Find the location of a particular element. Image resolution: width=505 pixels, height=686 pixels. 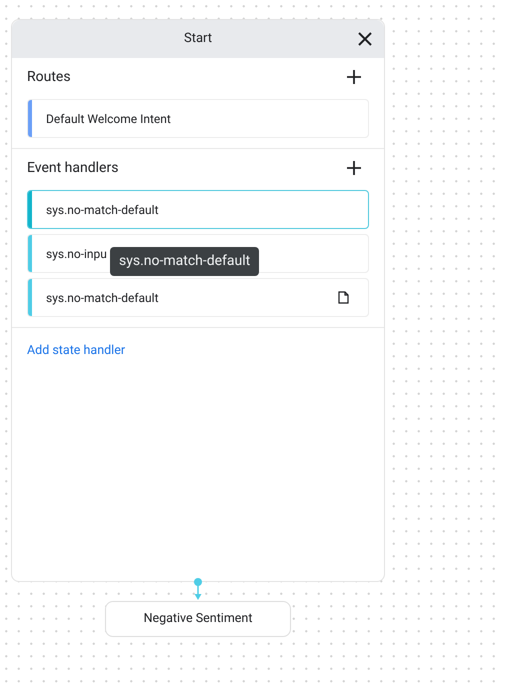

connector-arrow is located at coordinates (198, 589).